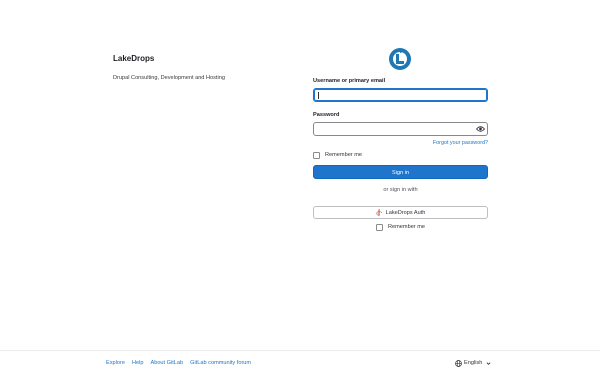 This screenshot has height=375, width=600. I want to click on footer-link-community-forum: GitLab community forum, so click(220, 363).